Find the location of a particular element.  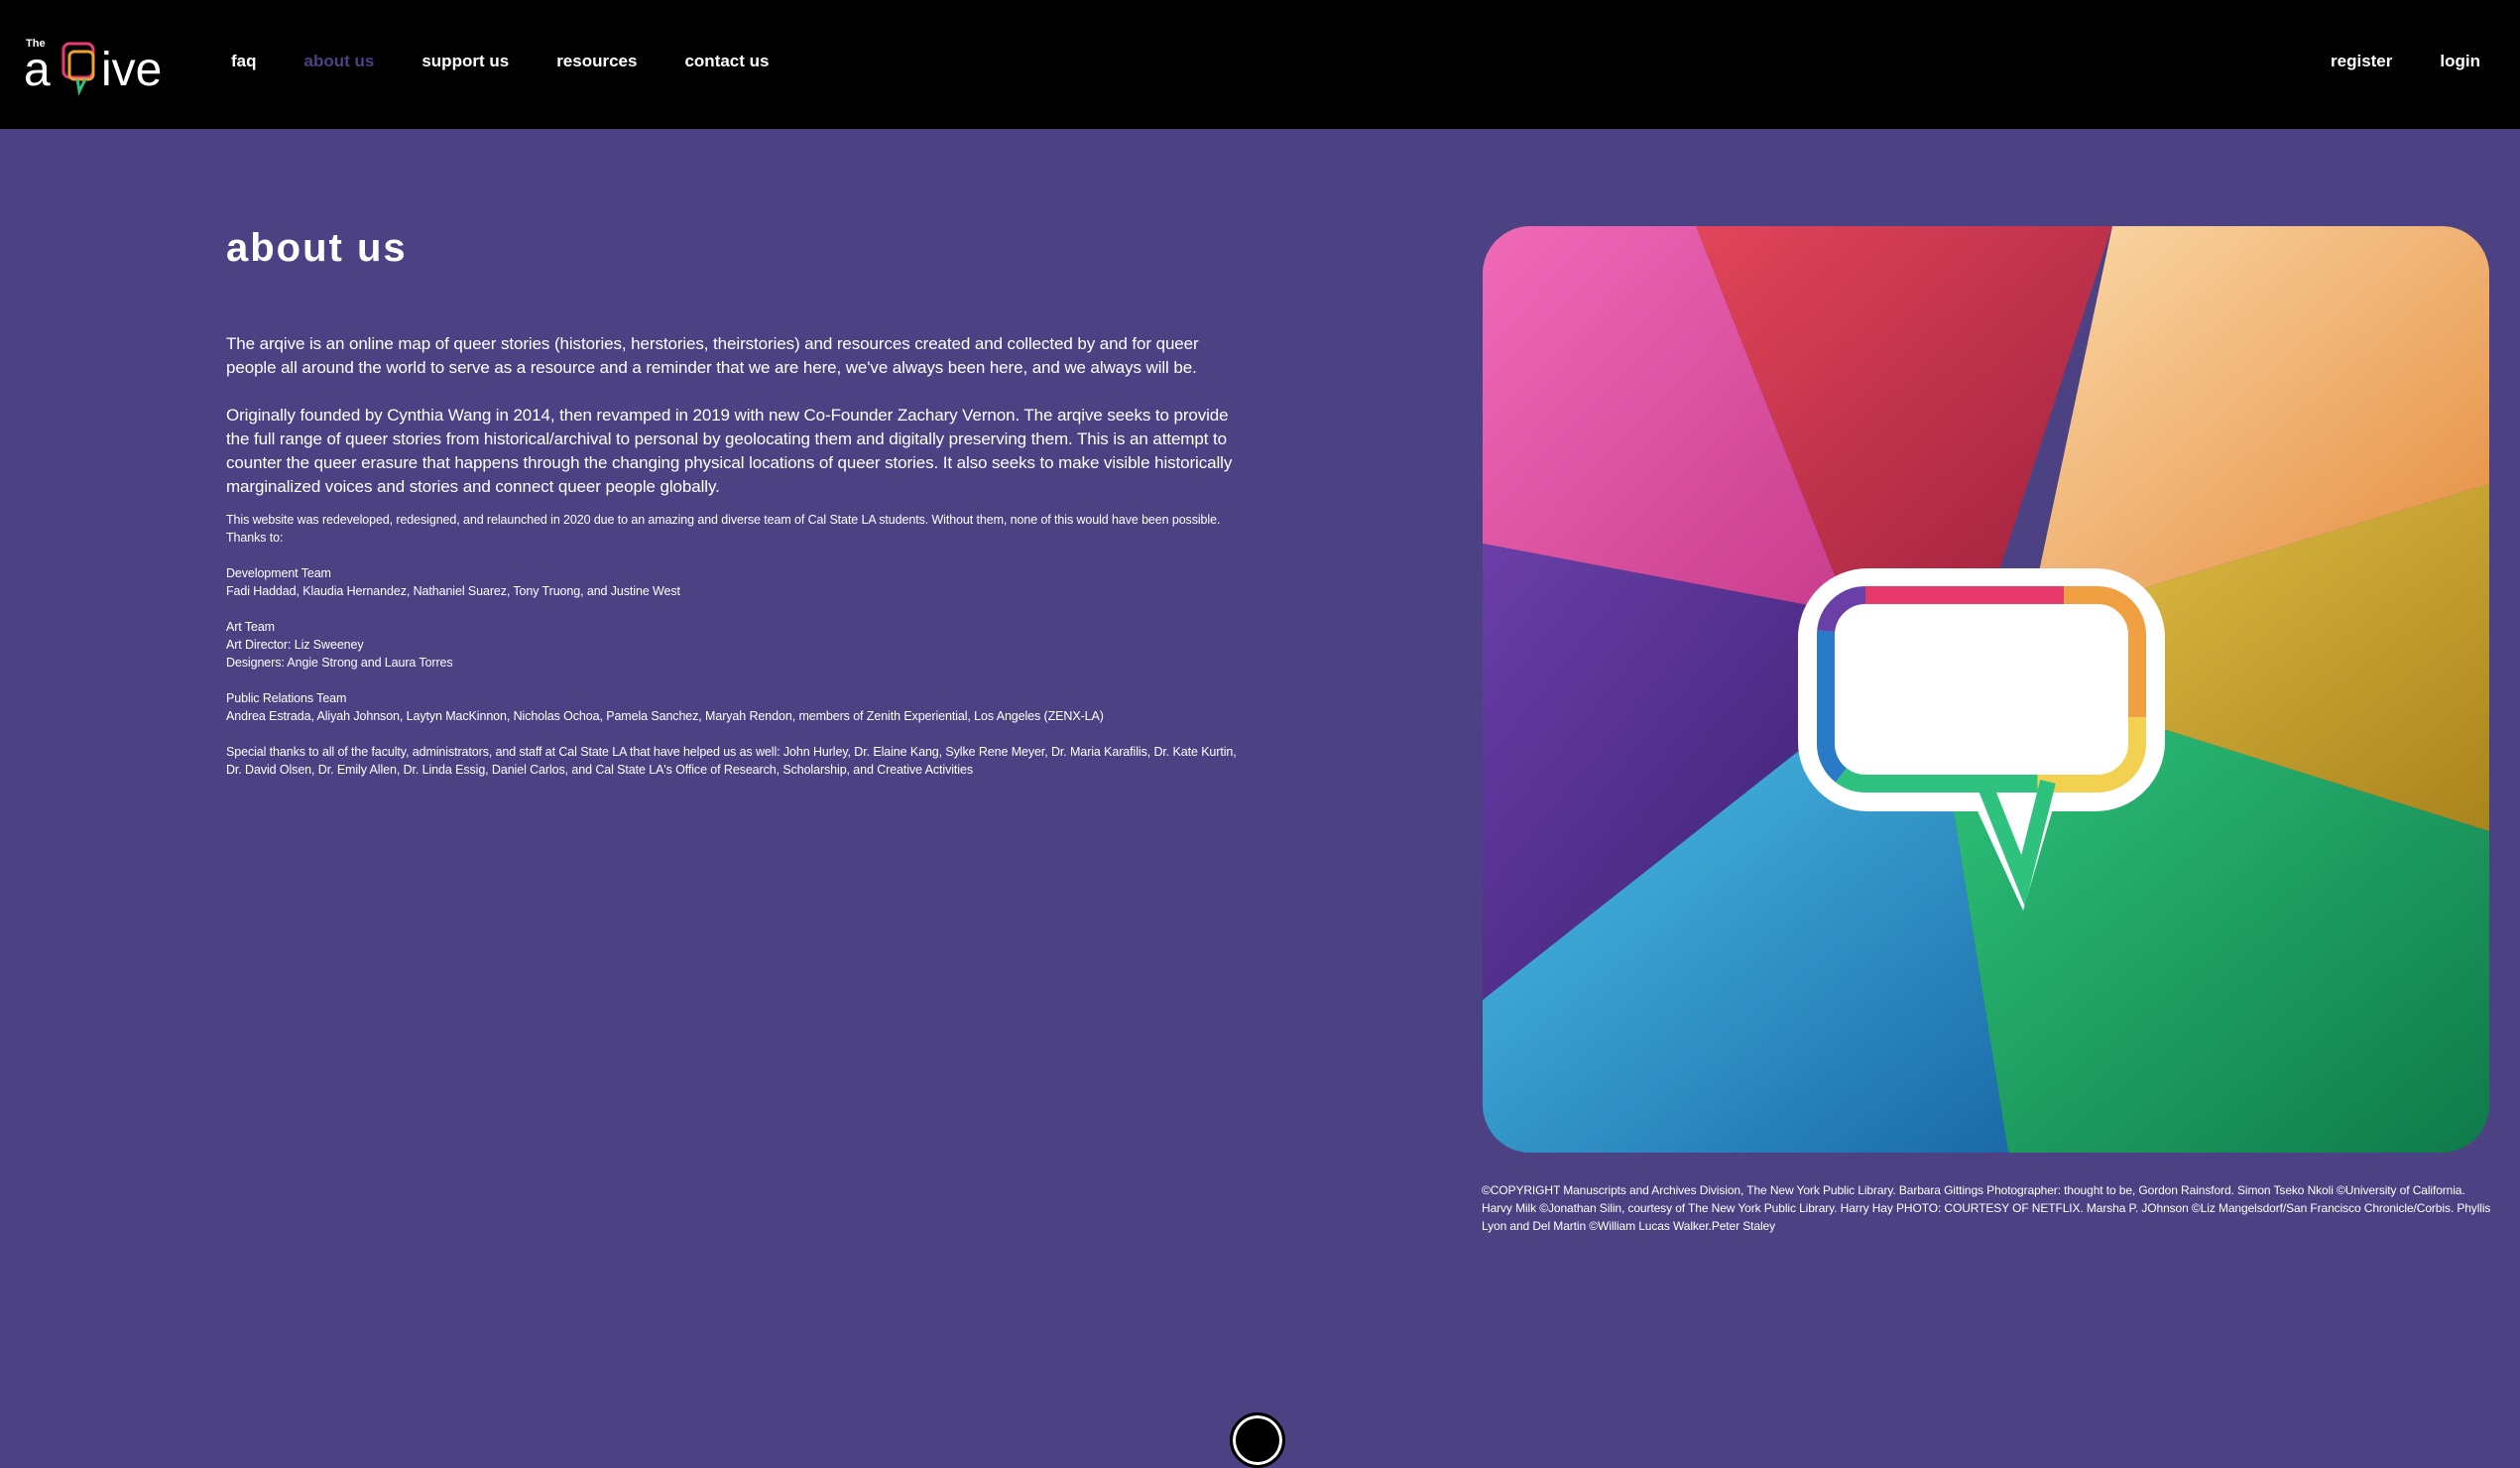

logo-bubble-icon: a ive is located at coordinates (93, 69).